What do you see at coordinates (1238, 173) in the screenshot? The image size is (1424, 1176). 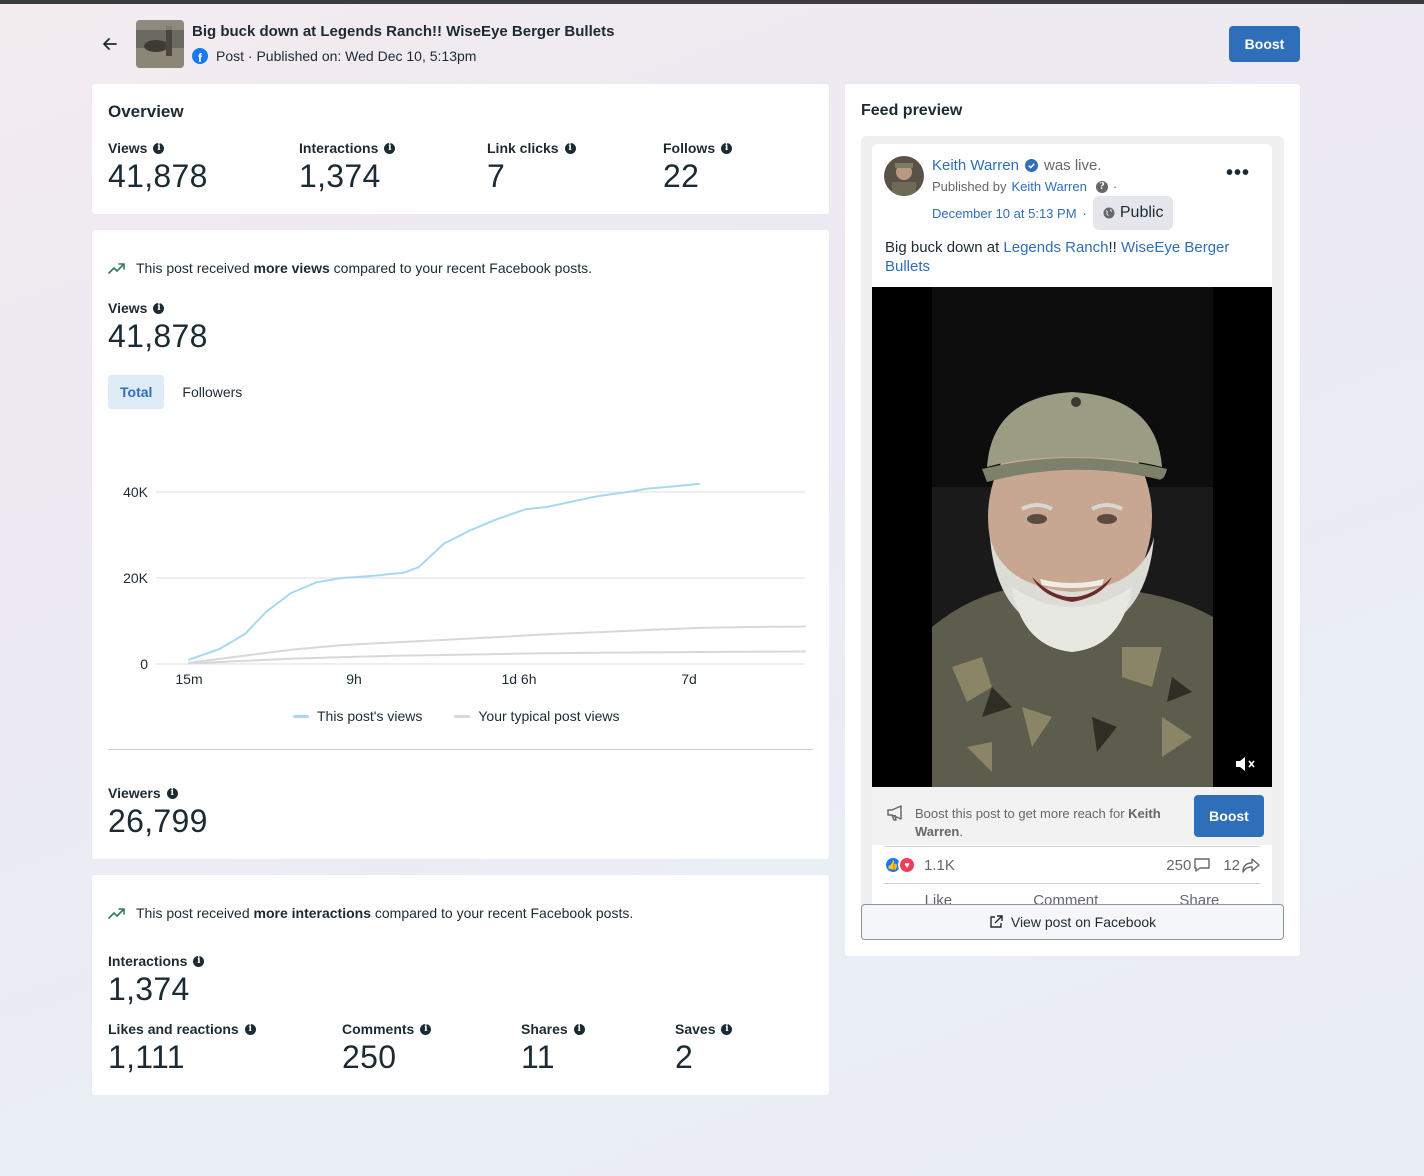 I see `more-options-icon: •••` at bounding box center [1238, 173].